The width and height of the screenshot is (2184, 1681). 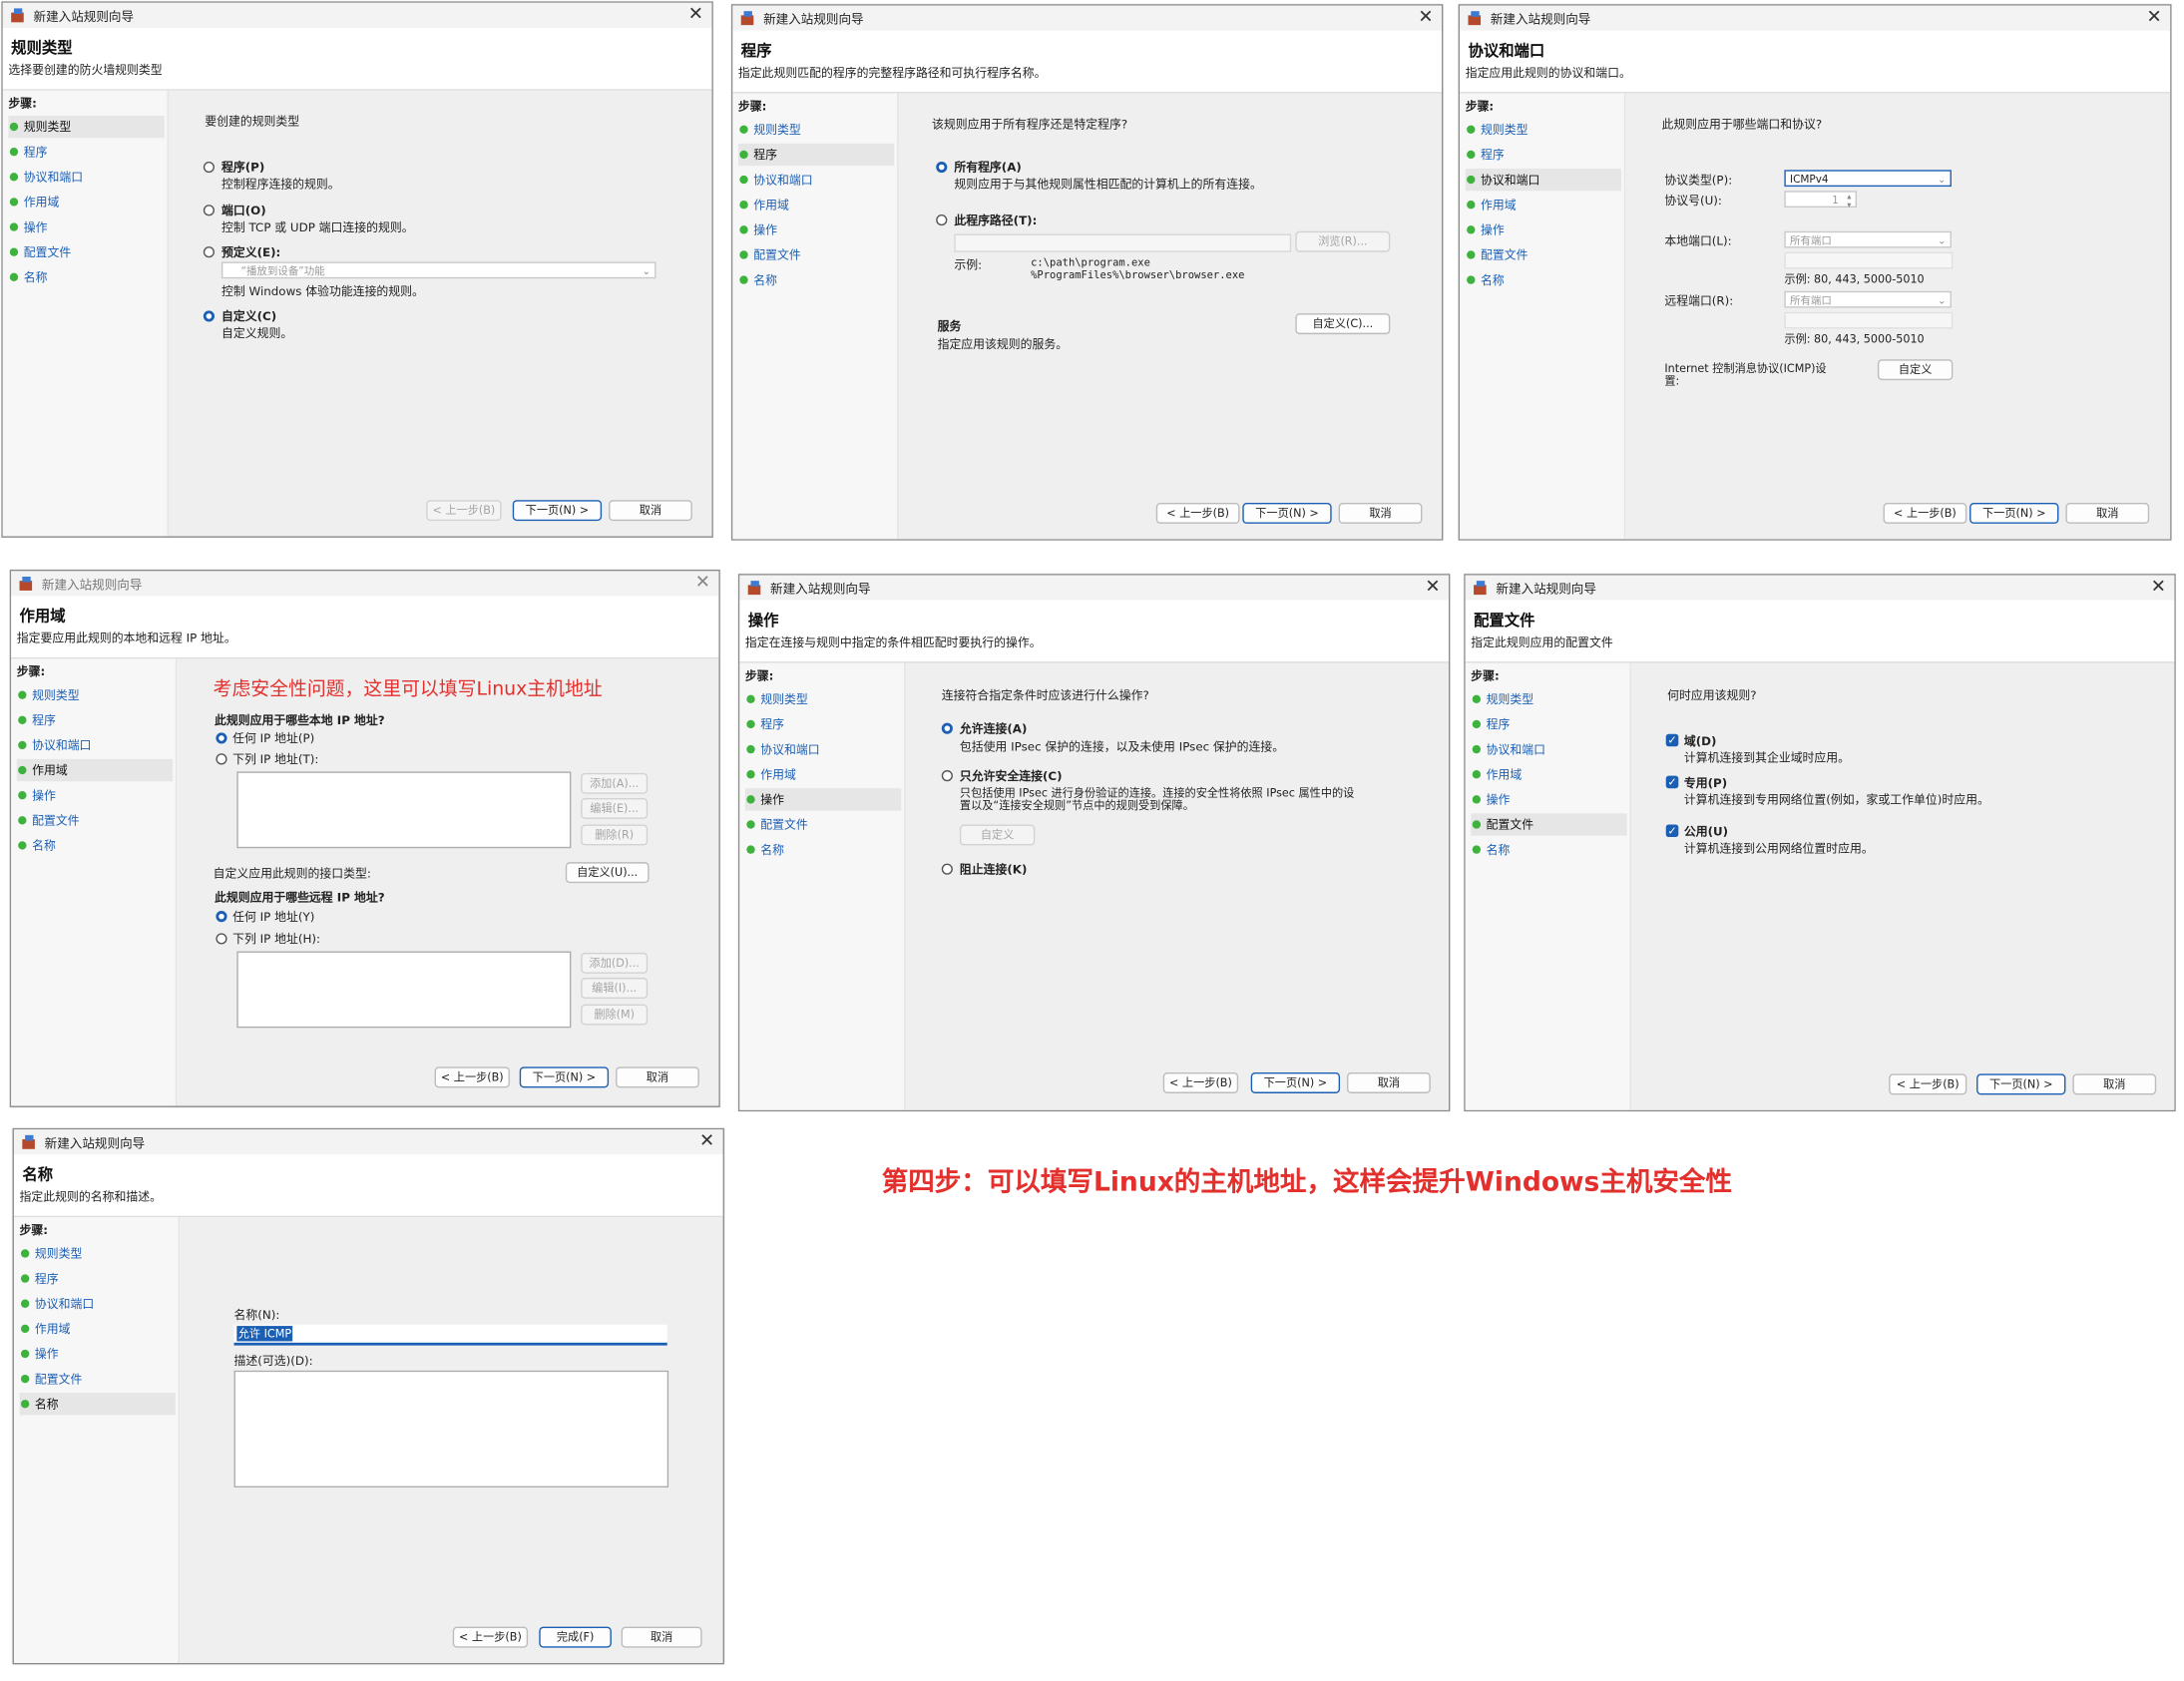 I want to click on predefined-dropdown: “播放到设备”功能 ⌄, so click(x=438, y=270).